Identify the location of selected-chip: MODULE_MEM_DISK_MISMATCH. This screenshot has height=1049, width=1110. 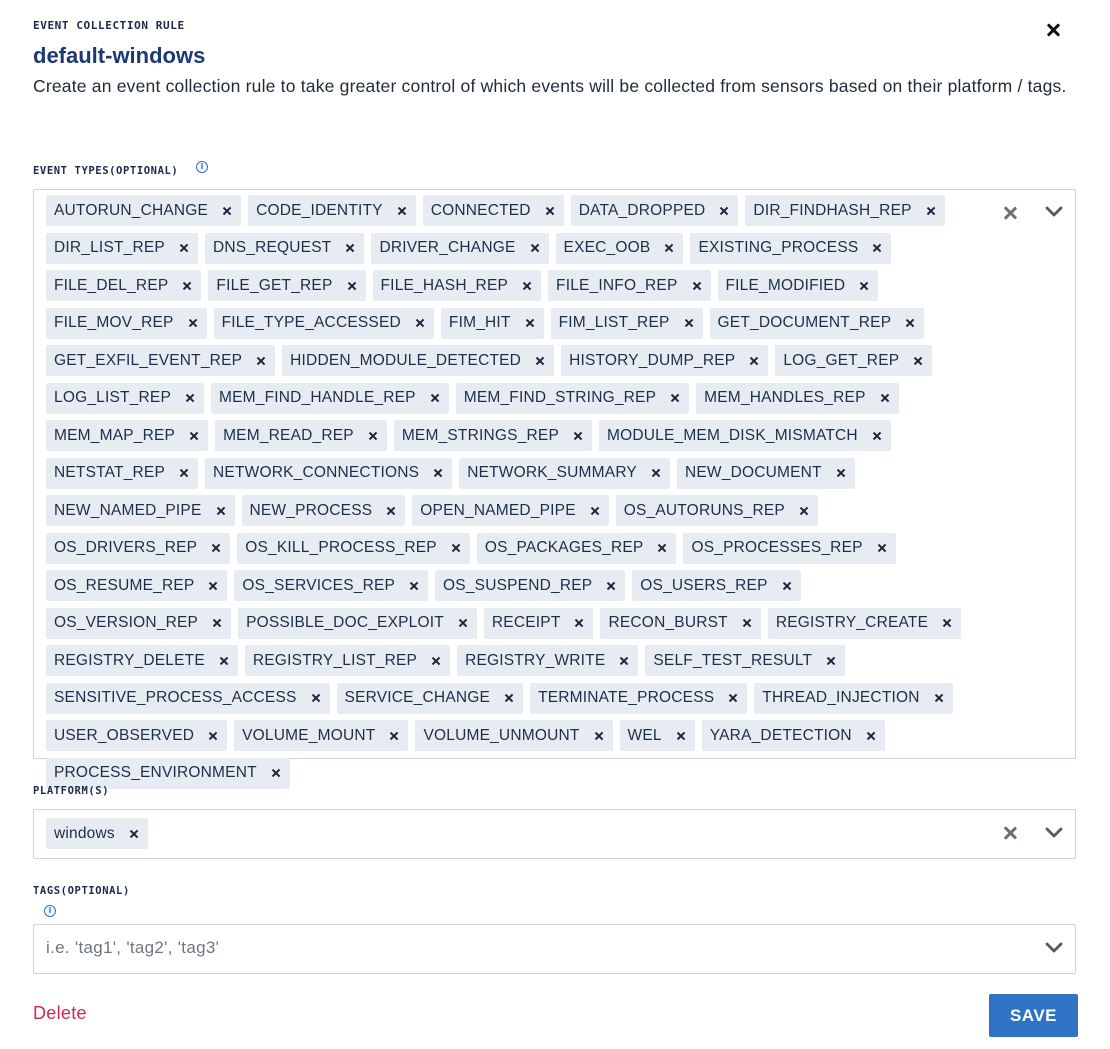
(744, 435).